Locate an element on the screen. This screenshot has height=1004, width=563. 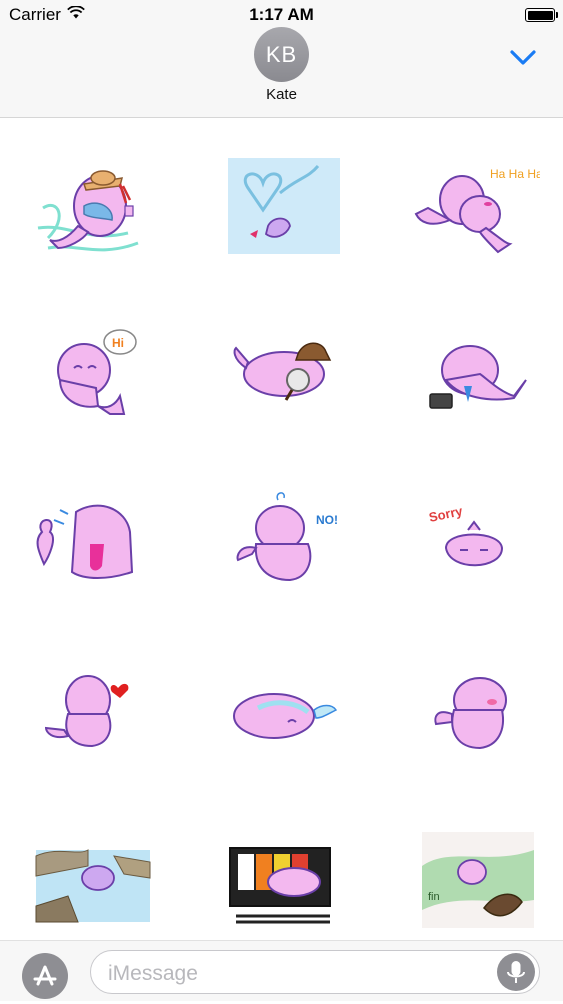
sticker-dolphin-leaves: fin is located at coordinates (475, 891).